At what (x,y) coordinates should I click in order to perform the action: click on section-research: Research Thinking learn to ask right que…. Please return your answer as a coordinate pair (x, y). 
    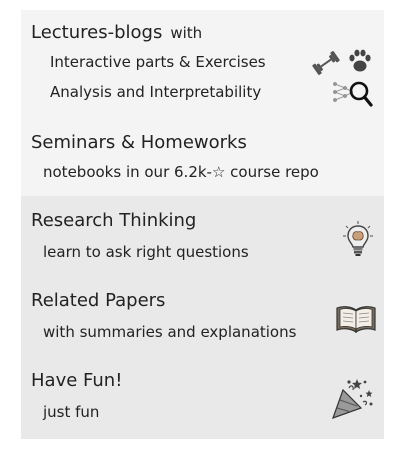
    Looking at the image, I should click on (202, 241).